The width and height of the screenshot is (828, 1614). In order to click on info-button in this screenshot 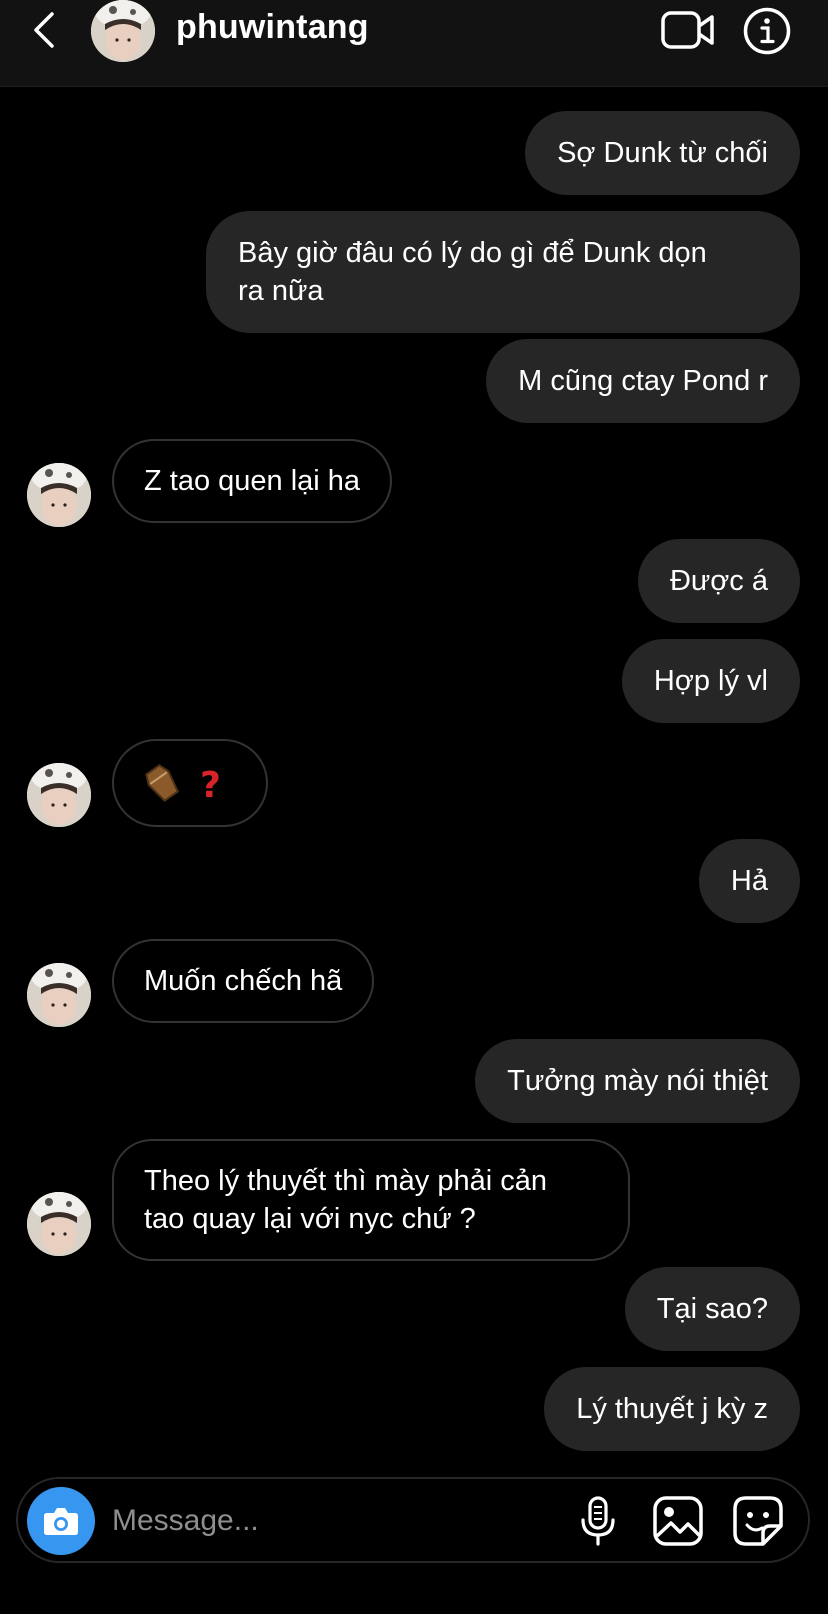, I will do `click(767, 31)`.